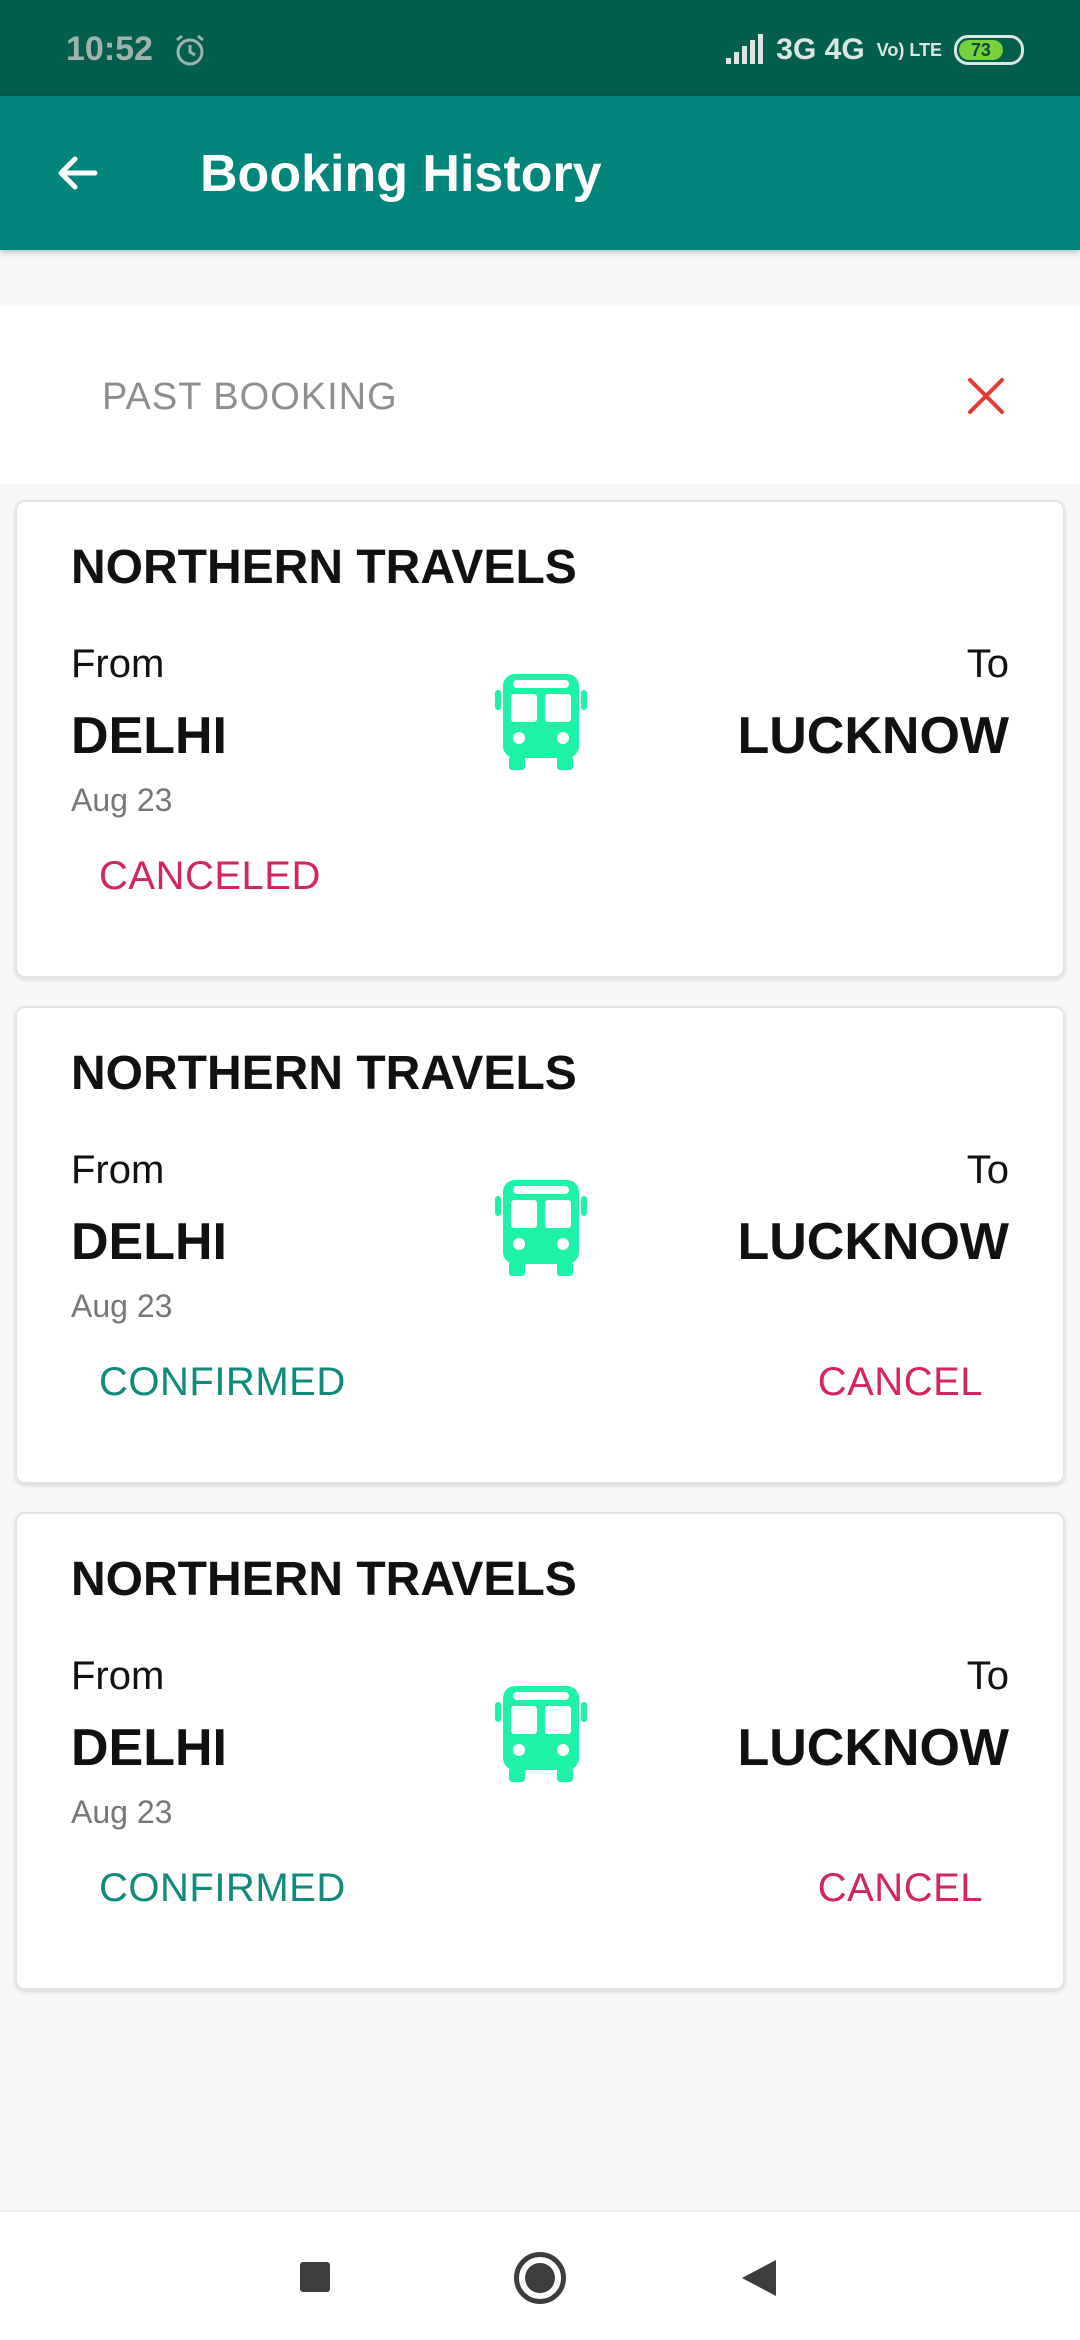  I want to click on status-indicators: 3G 4G Vo) LTE 73, so click(874, 50).